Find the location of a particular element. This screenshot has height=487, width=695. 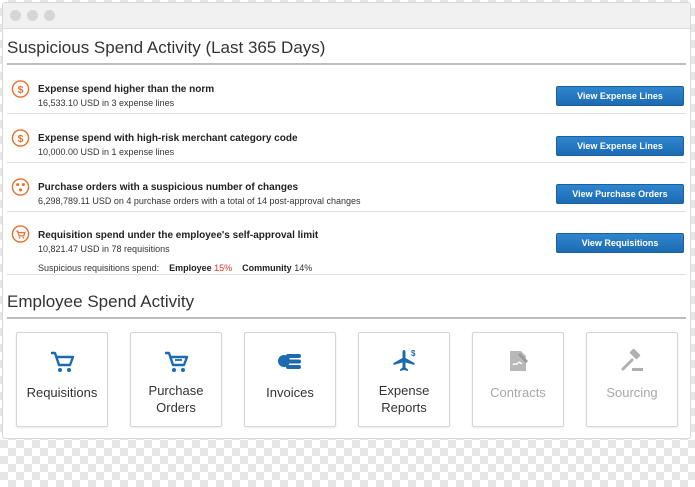

requisitions-spend-label: Suspicious requisitions spend: is located at coordinates (99, 268).